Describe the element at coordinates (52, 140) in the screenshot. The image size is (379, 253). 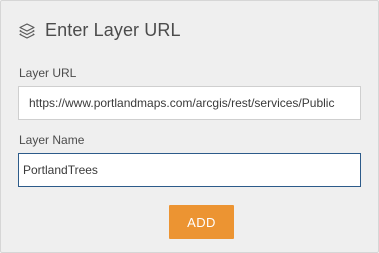
I see `layer-name-label: Layer Name` at that location.